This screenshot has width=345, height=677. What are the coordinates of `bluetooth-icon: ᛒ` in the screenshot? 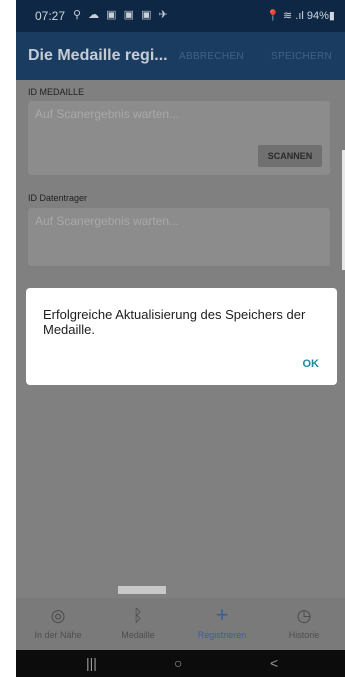 It's located at (138, 615).